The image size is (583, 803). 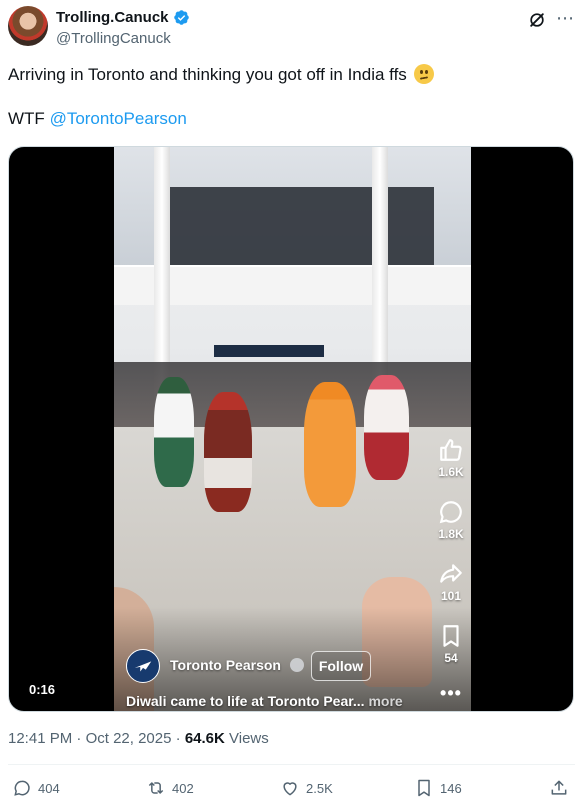 What do you see at coordinates (451, 573) in the screenshot?
I see `share-icon` at bounding box center [451, 573].